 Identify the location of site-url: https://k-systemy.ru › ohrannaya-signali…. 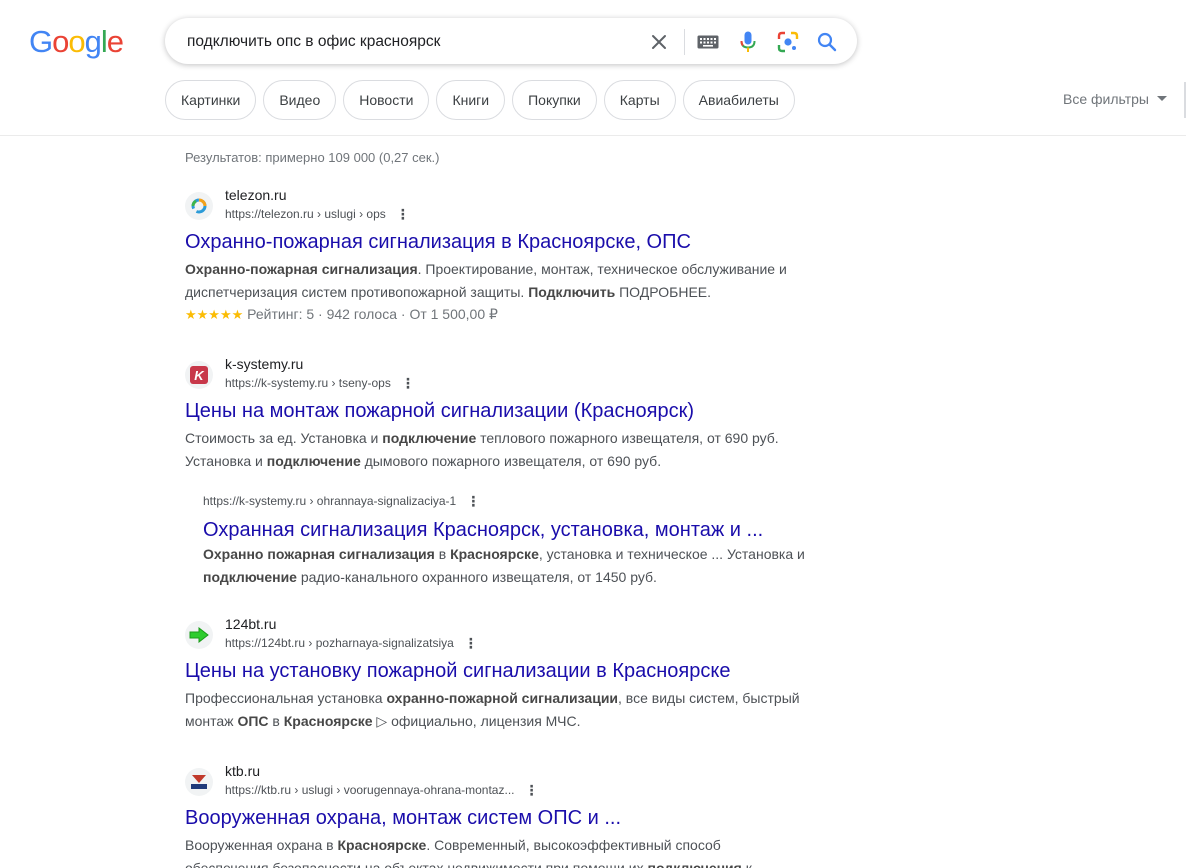
(513, 503).